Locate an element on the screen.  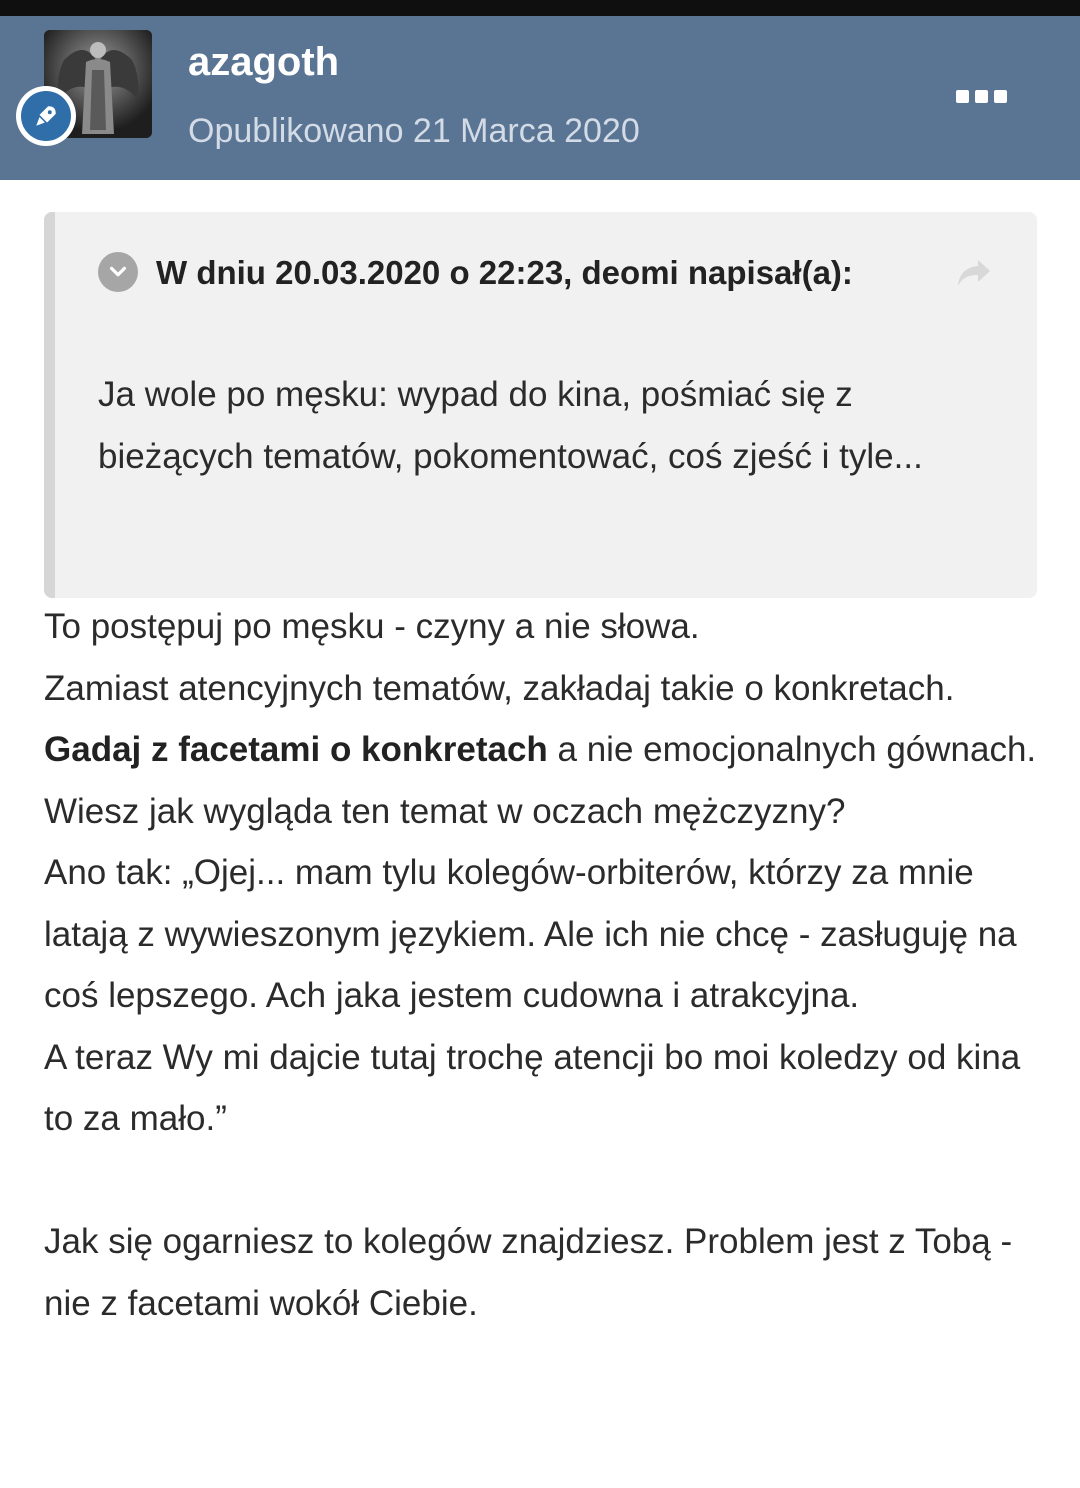
rank-badge is located at coordinates (46, 116).